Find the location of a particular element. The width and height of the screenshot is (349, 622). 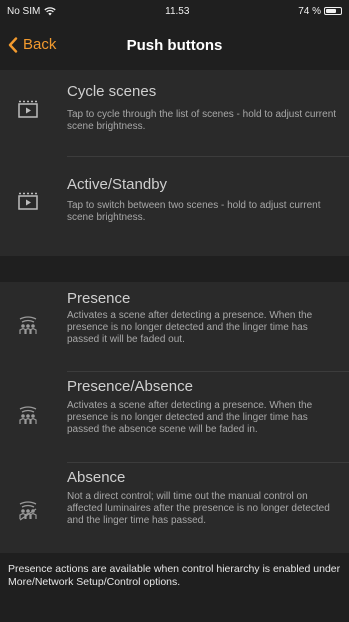

divider is located at coordinates (208, 156).